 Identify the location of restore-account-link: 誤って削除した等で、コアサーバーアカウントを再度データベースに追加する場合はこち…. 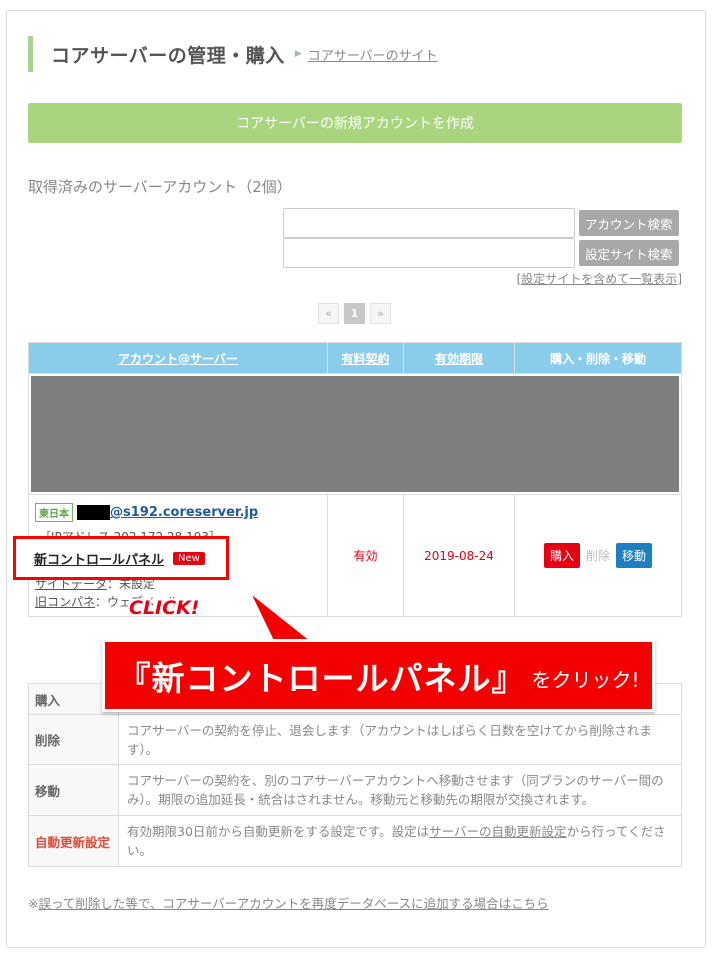
(293, 903).